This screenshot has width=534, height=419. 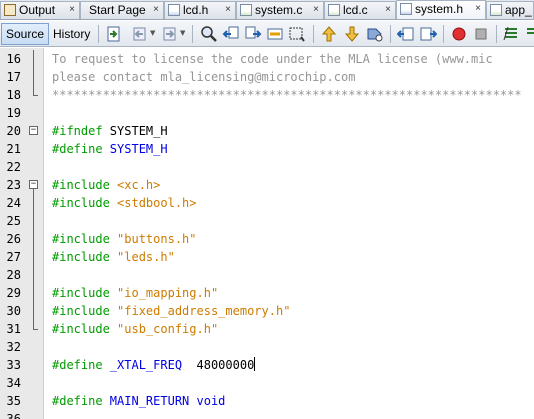 What do you see at coordinates (170, 34) in the screenshot?
I see `forward-icon` at bounding box center [170, 34].